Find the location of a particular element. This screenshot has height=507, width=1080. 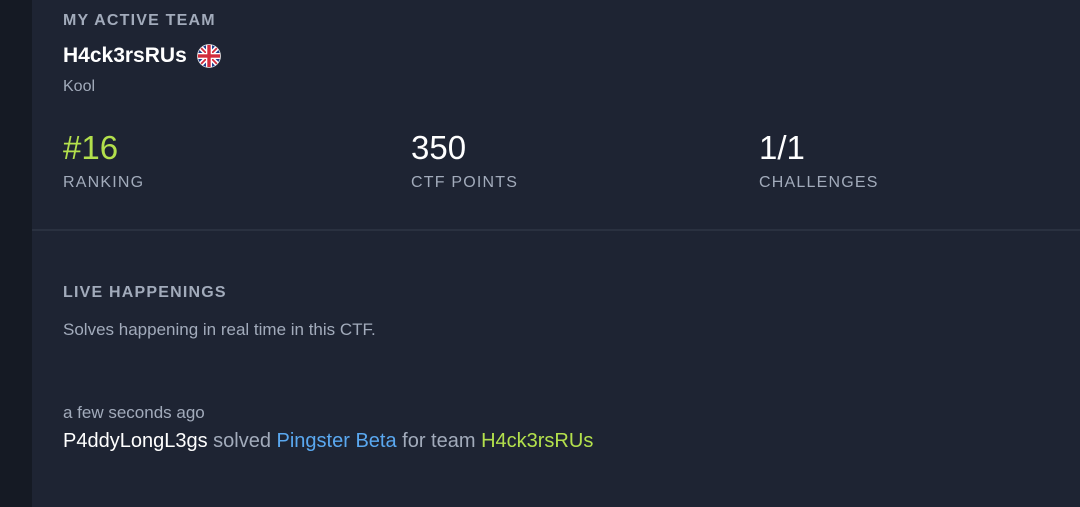

stat-ctf-points: 350 CTF POINTS is located at coordinates (464, 160).